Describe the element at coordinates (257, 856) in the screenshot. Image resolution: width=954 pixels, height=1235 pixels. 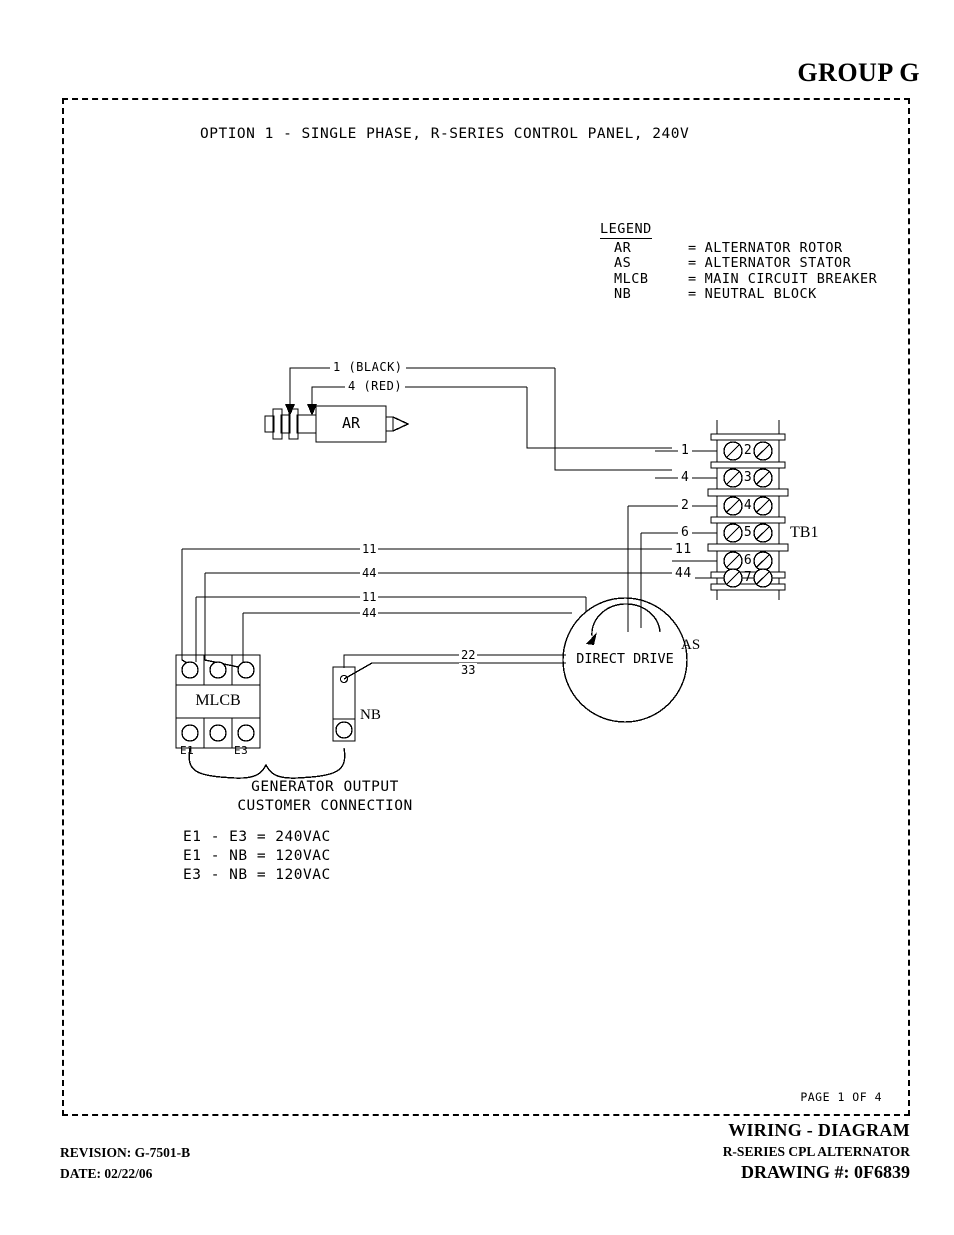
I see `voltage-note: E1 - NB = 120VAC` at that location.